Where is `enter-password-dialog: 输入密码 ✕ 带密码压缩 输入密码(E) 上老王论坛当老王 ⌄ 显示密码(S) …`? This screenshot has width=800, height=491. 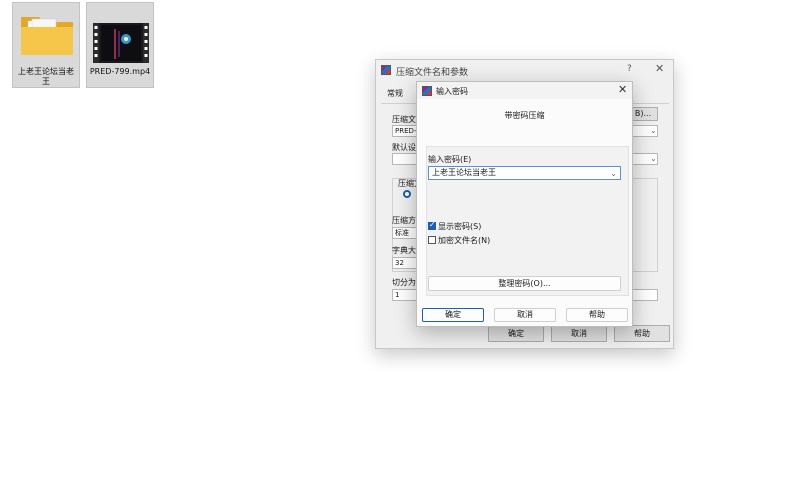 enter-password-dialog: 输入密码 ✕ 带密码压缩 输入密码(E) 上老王论坛当老王 ⌄ 显示密码(S) … is located at coordinates (524, 204).